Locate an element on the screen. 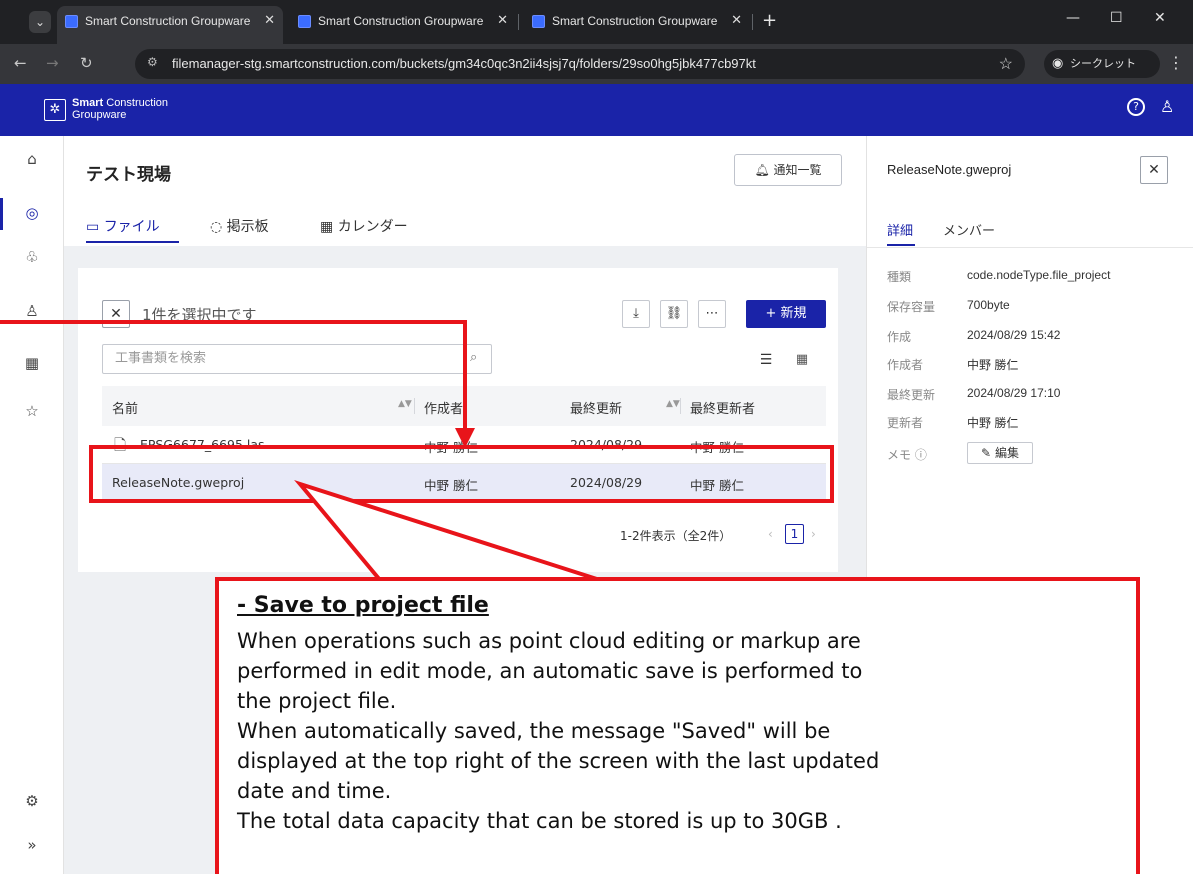  chevron-left-icon: ‹ is located at coordinates (770, 534).